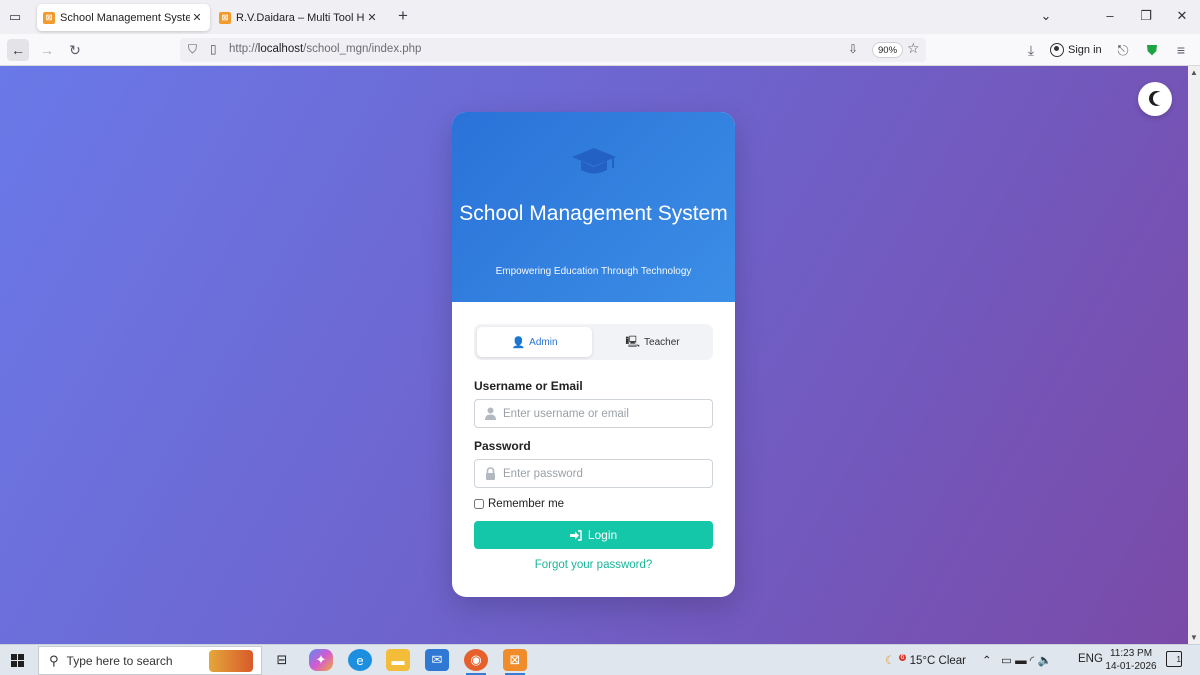 This screenshot has width=1200, height=675. I want to click on taskbar-search: ⚲ Type here to search, so click(150, 660).